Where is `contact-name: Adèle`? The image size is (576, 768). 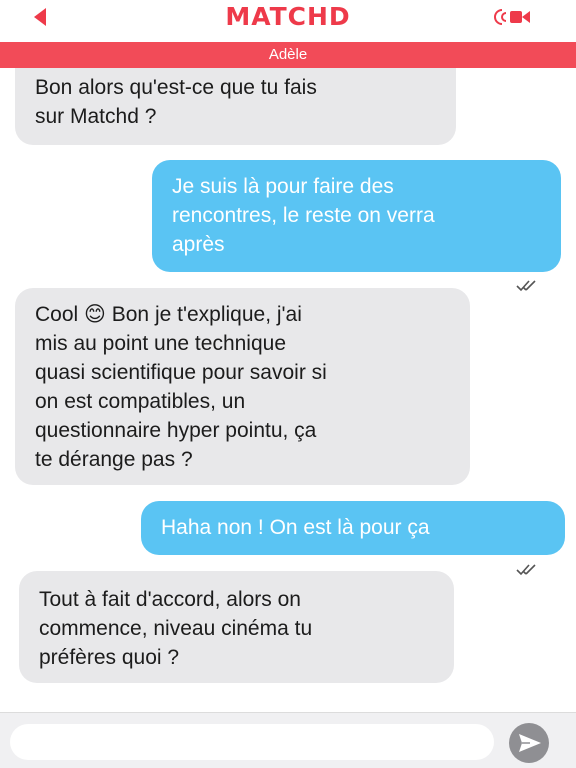
contact-name: Adèle is located at coordinates (288, 54).